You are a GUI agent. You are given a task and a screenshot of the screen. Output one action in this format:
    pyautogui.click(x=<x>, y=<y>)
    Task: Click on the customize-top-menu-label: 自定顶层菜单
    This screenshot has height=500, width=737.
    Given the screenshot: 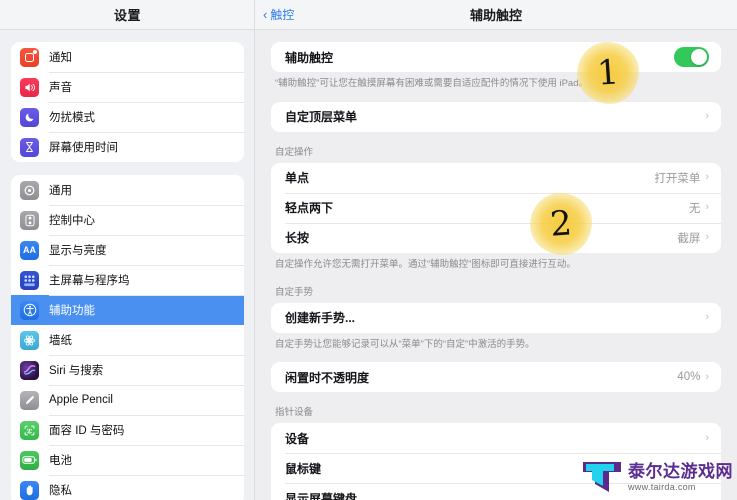 What is the action you would take?
    pyautogui.click(x=321, y=117)
    